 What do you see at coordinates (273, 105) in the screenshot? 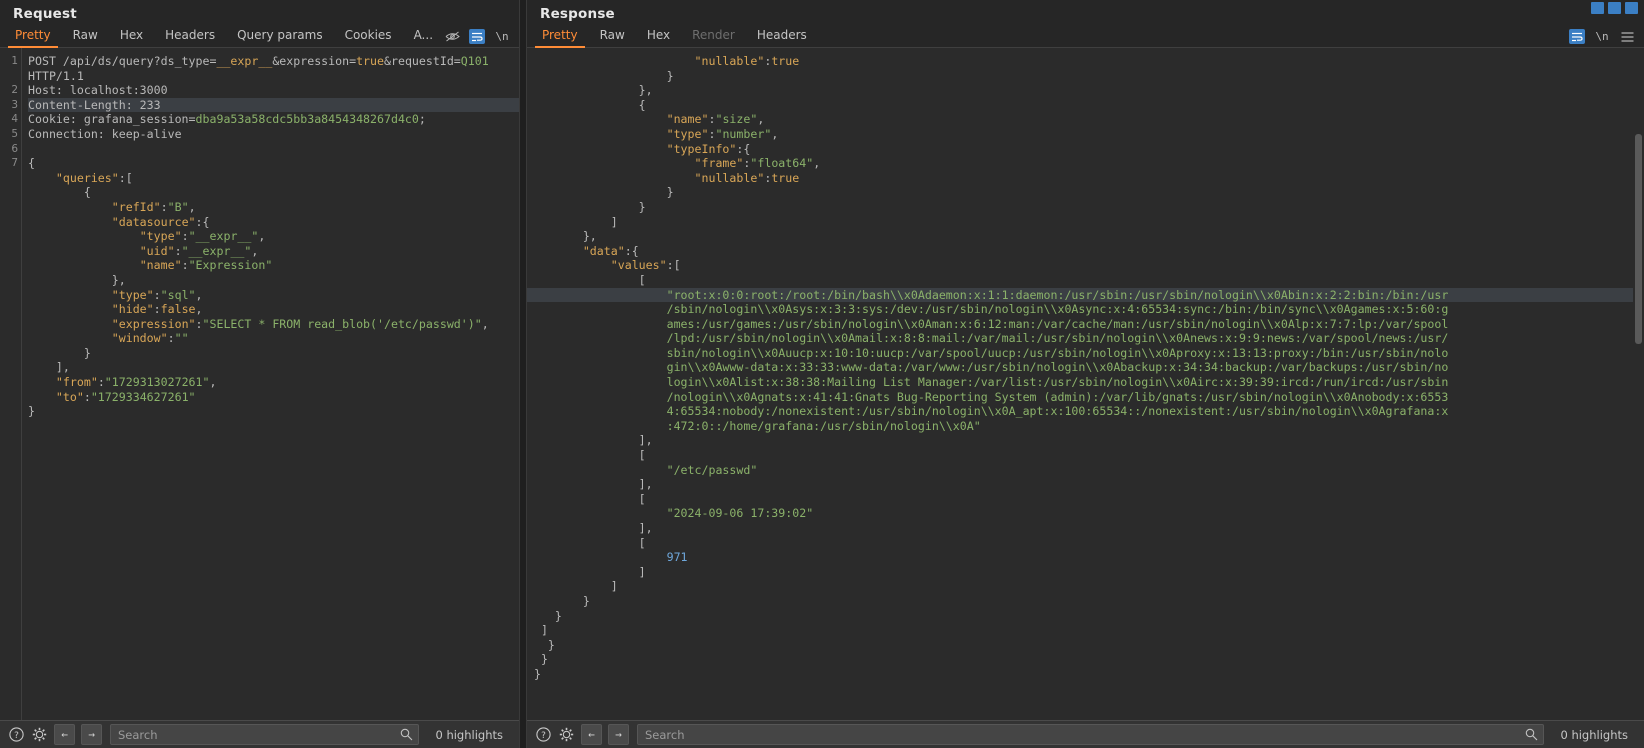
I see `code-line: Content-Length: 233` at bounding box center [273, 105].